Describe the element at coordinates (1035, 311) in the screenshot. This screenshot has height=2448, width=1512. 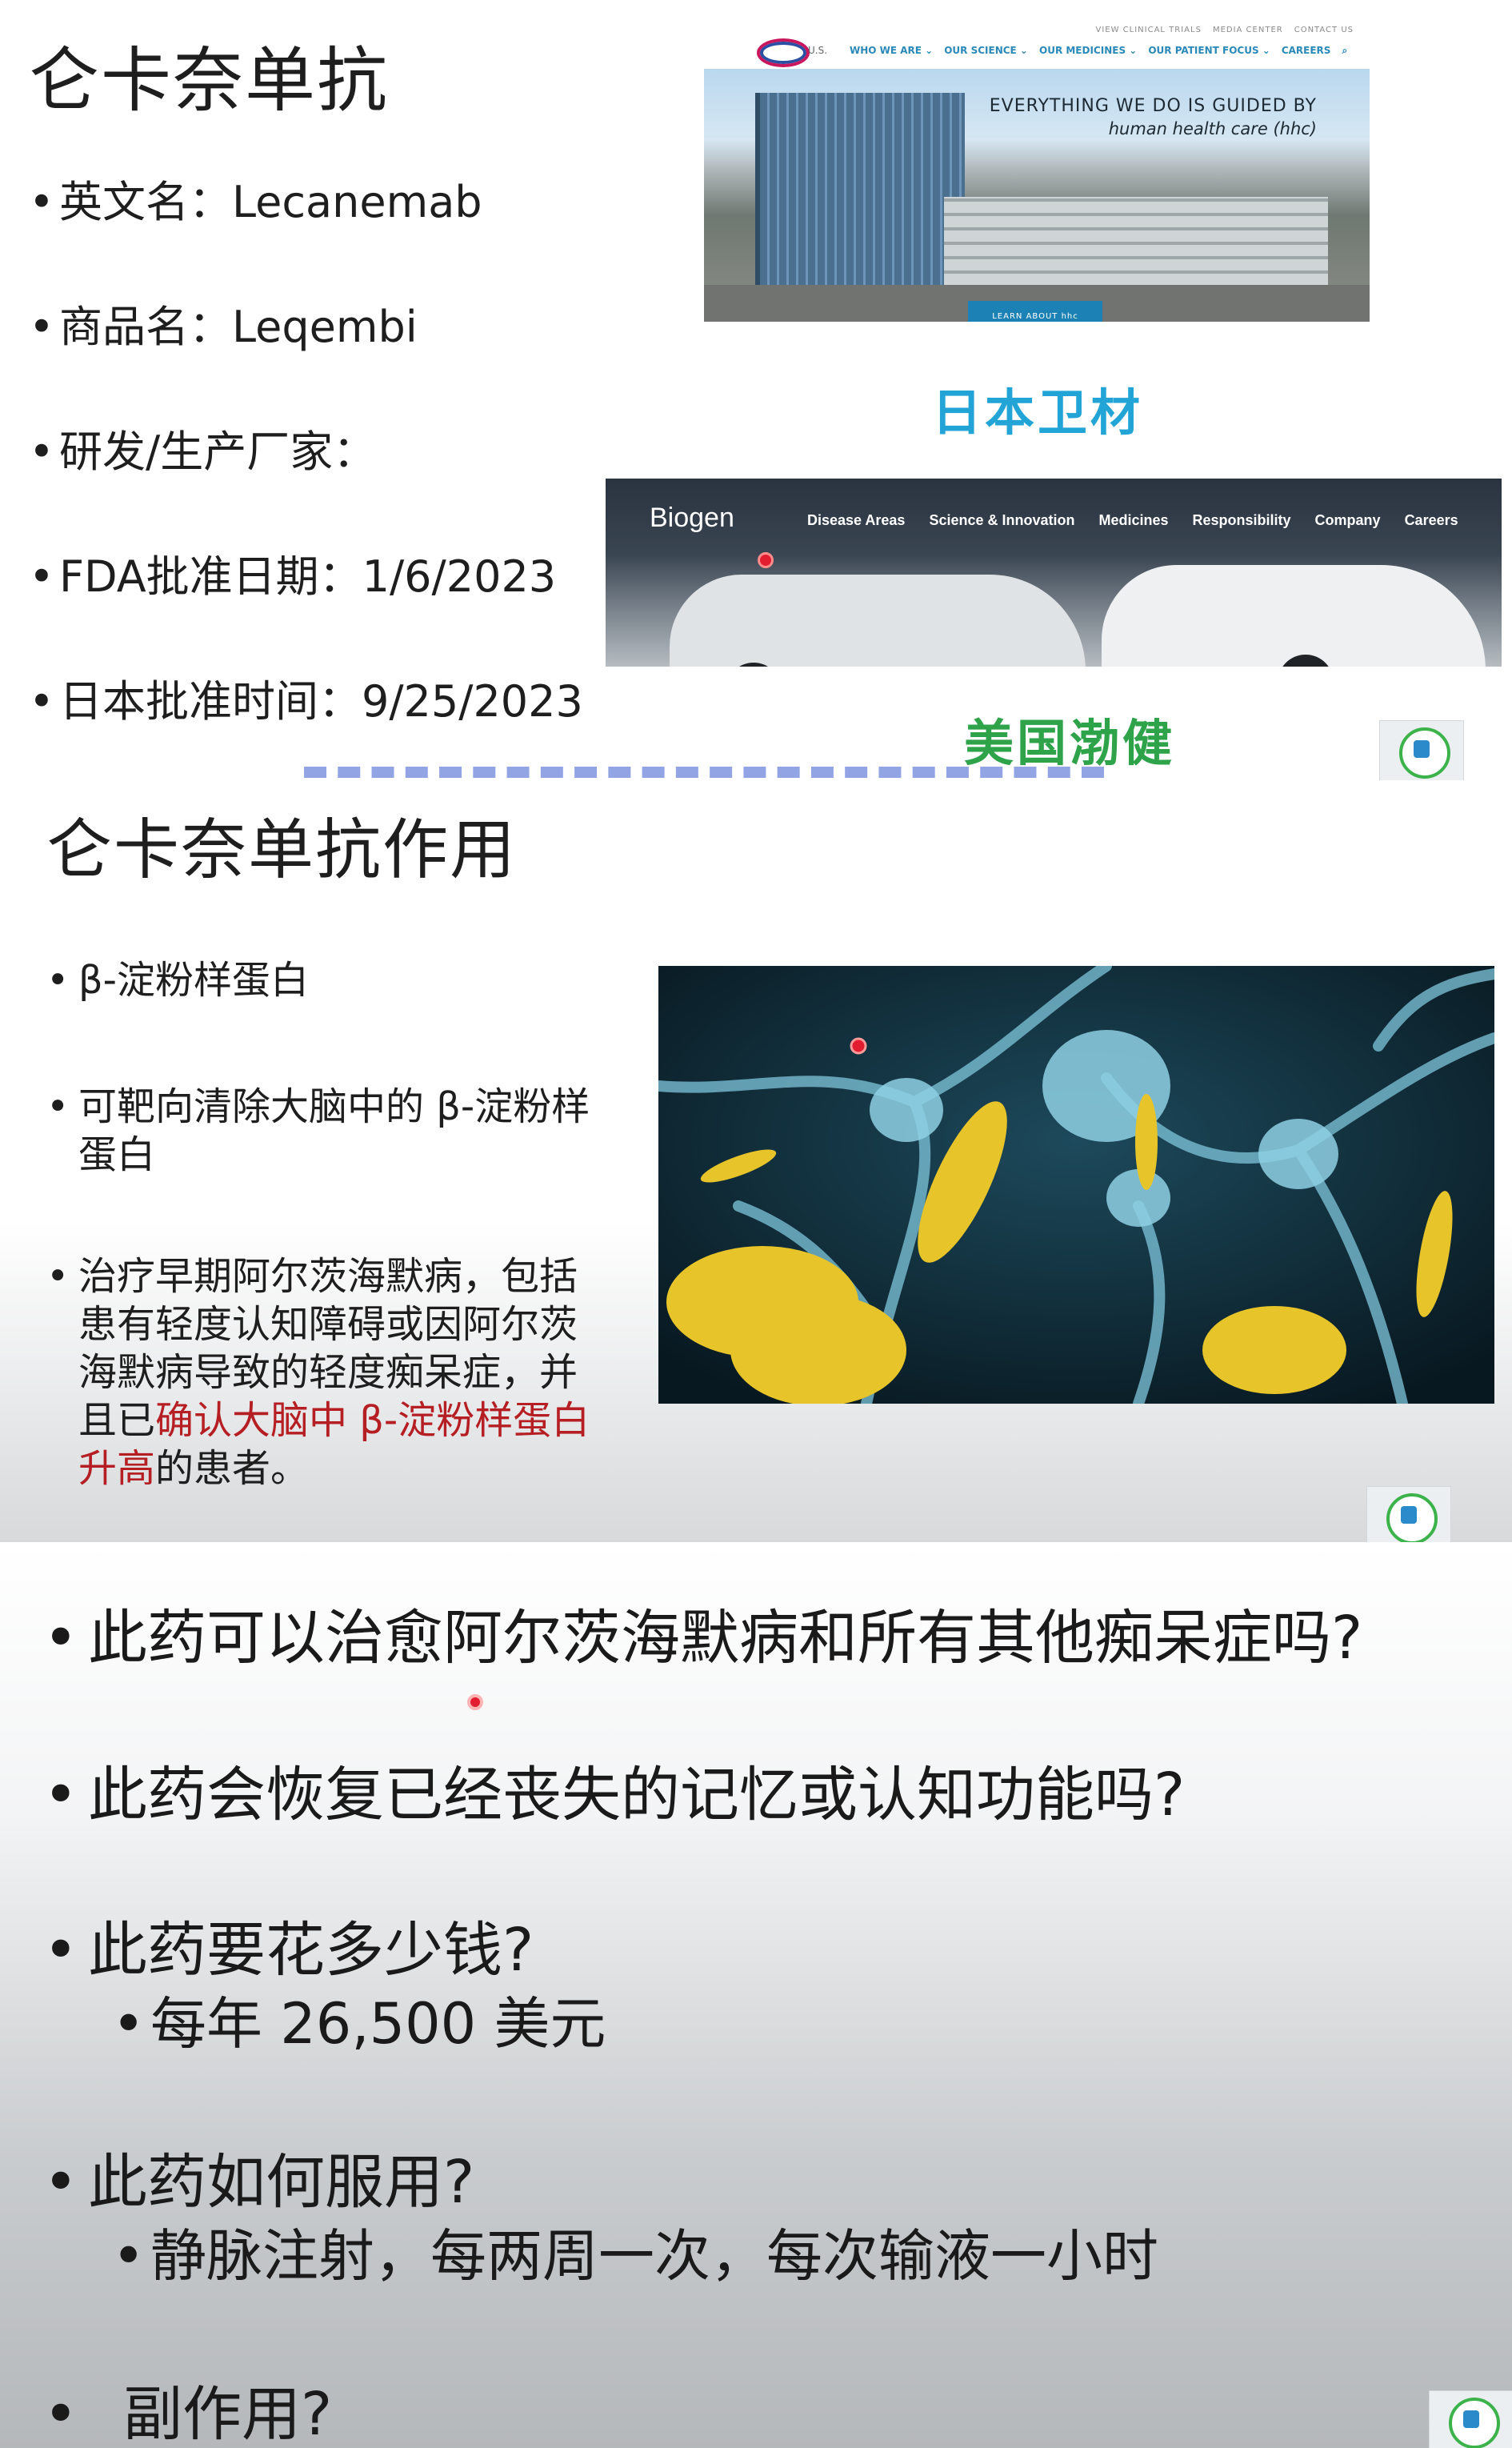
I see `learn-about-button: LEARN ABOUT hhc` at that location.